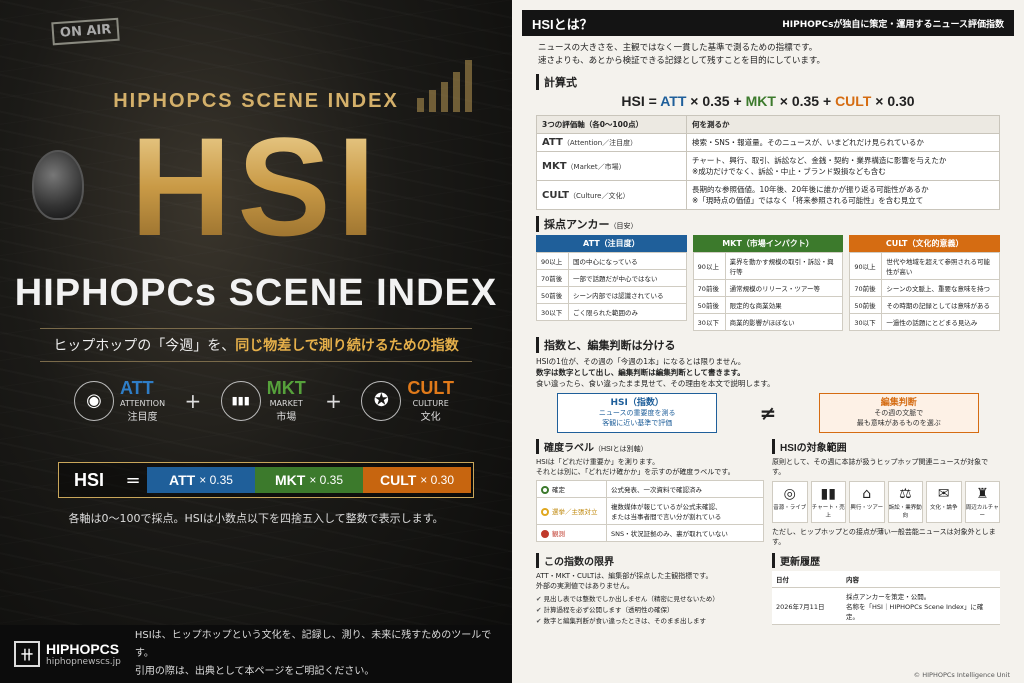  What do you see at coordinates (866, 288) in the screenshot?
I see `anchor-score: 70前後` at bounding box center [866, 288].